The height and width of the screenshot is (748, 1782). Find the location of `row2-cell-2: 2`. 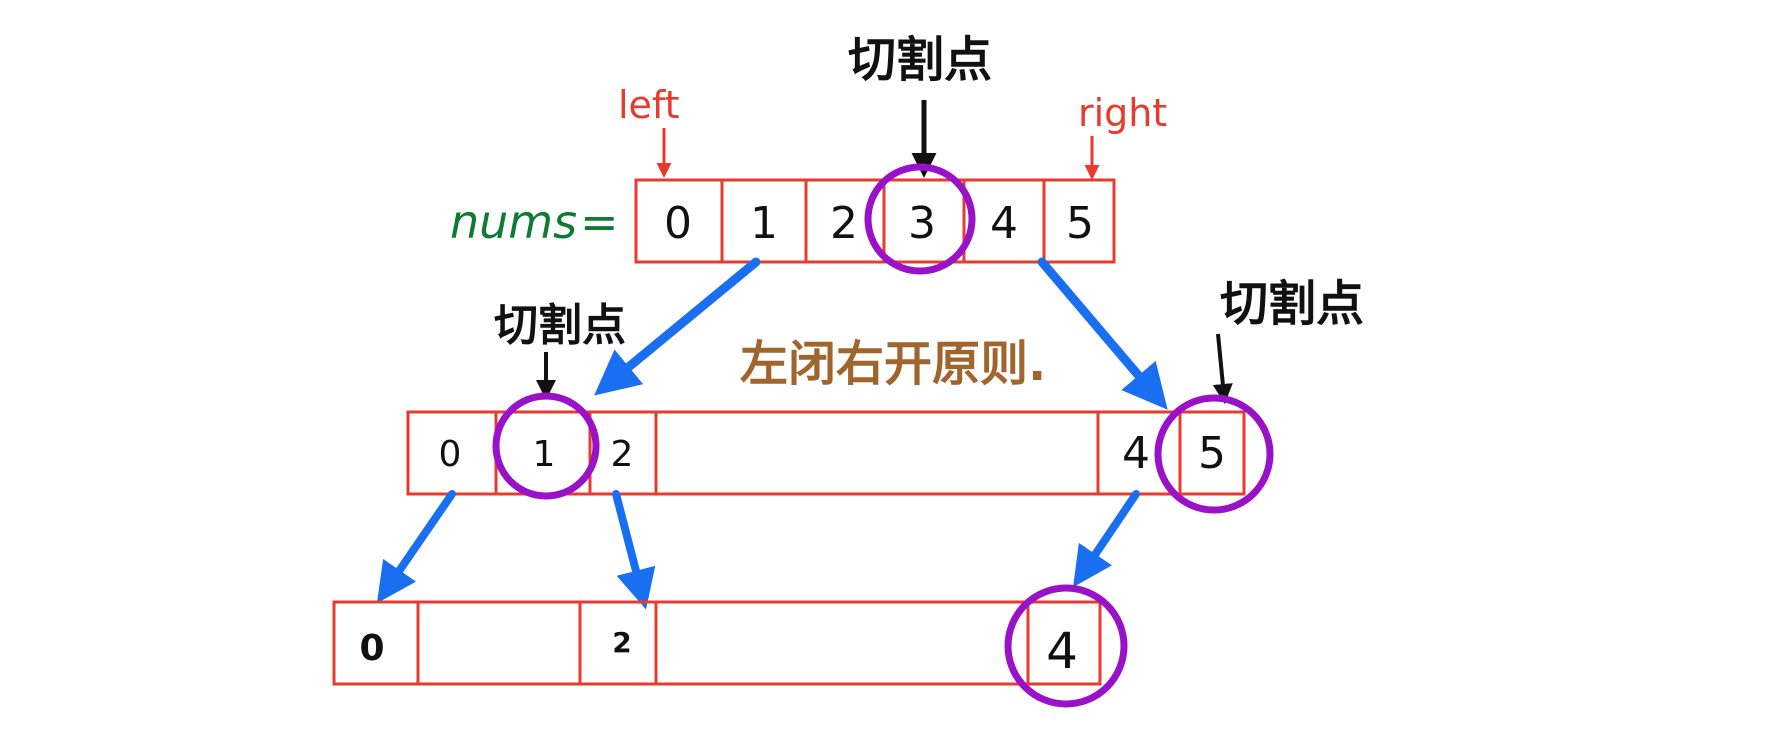

row2-cell-2: 2 is located at coordinates (622, 454).